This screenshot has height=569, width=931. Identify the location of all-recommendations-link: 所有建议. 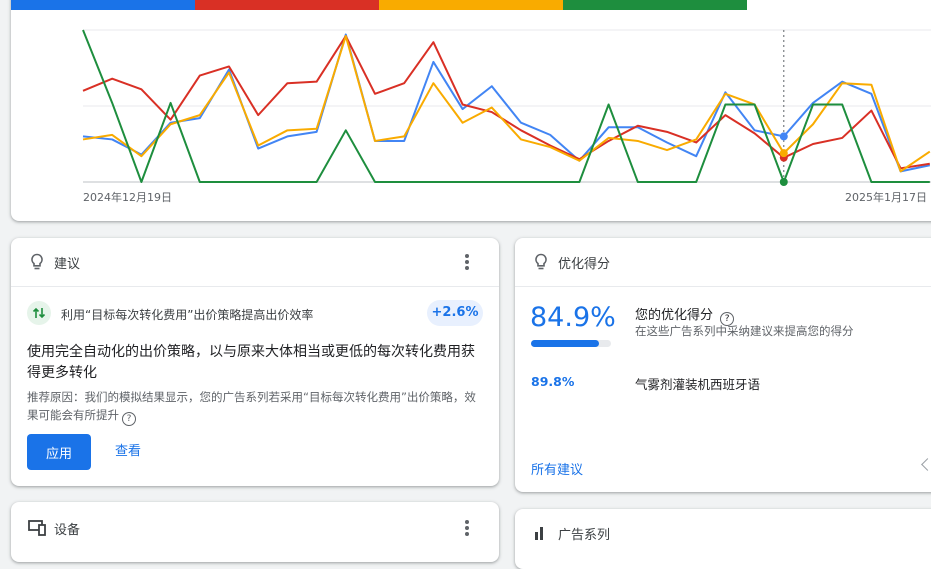
(557, 468).